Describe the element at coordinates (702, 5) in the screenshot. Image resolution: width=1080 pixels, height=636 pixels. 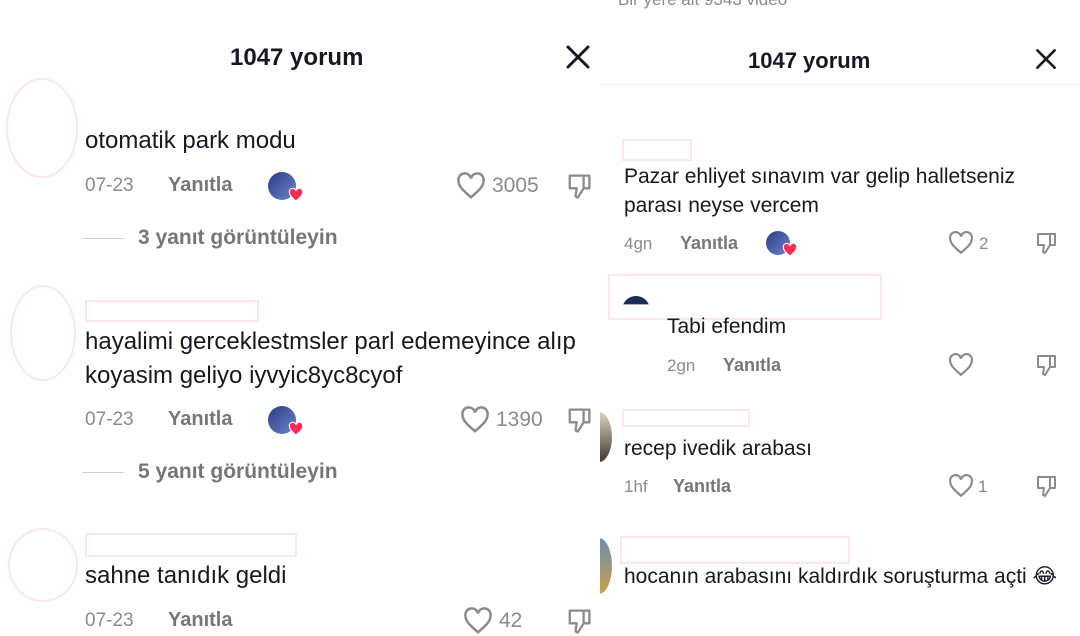
I see `video-count-label: Bir yere ait 9343 video` at that location.